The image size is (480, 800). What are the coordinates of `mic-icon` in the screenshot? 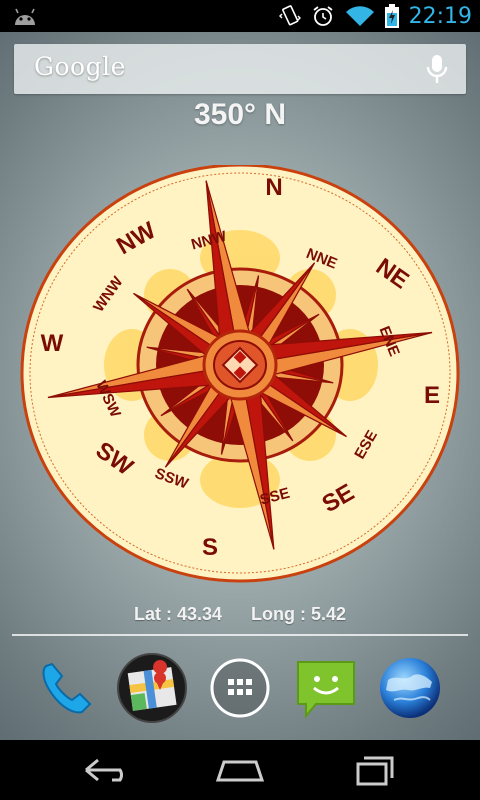 It's located at (437, 70).